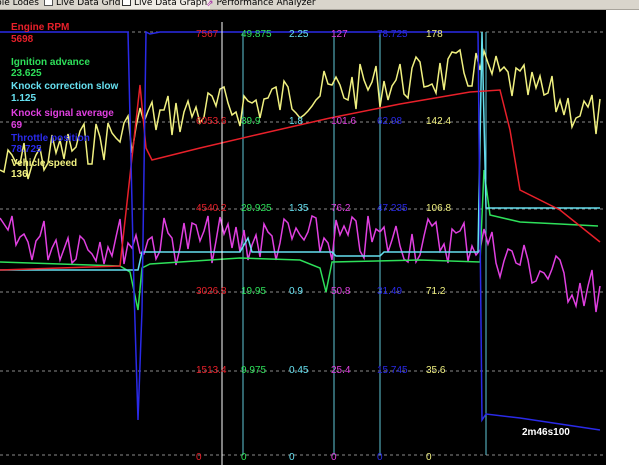 The image size is (639, 465). Describe the element at coordinates (22, 39) in the screenshot. I see `legend-value: 5698` at that location.